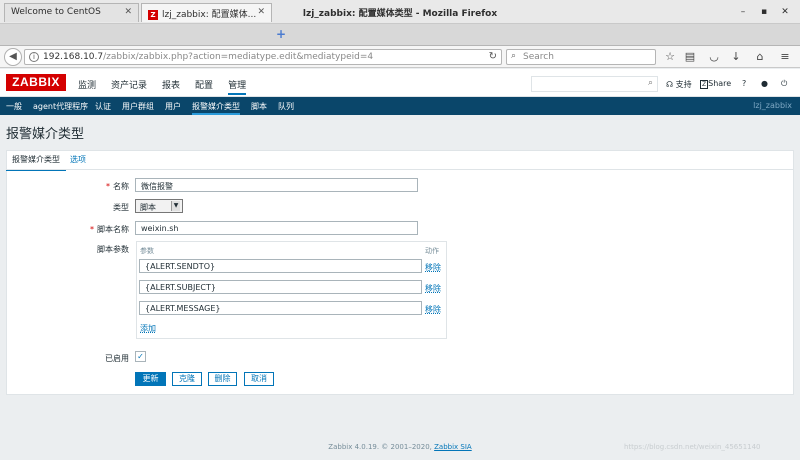 This screenshot has width=800, height=460. What do you see at coordinates (79, 229) in the screenshot?
I see `script-name-label: * 脚本名称` at bounding box center [79, 229].